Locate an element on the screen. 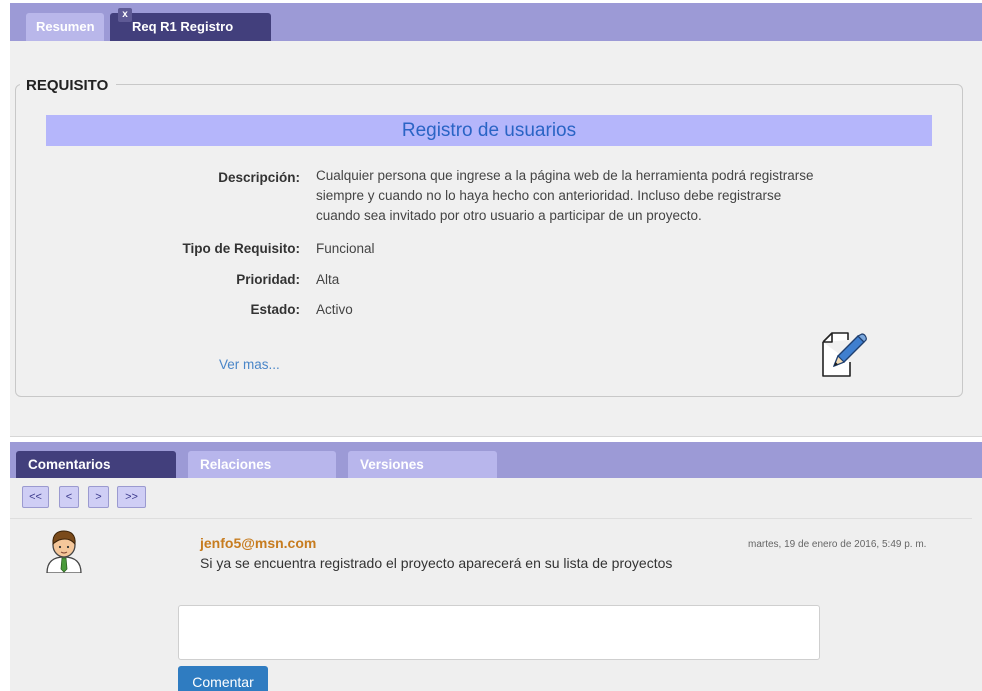 The image size is (982, 691). tab-relaciones: Relaciones is located at coordinates (262, 464).